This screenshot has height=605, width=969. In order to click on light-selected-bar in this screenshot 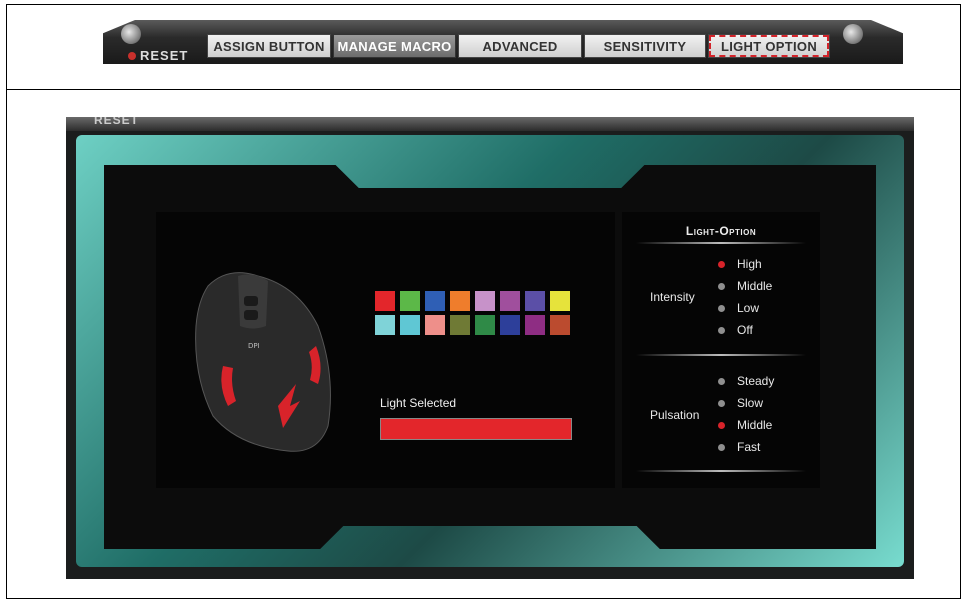, I will do `click(476, 429)`.